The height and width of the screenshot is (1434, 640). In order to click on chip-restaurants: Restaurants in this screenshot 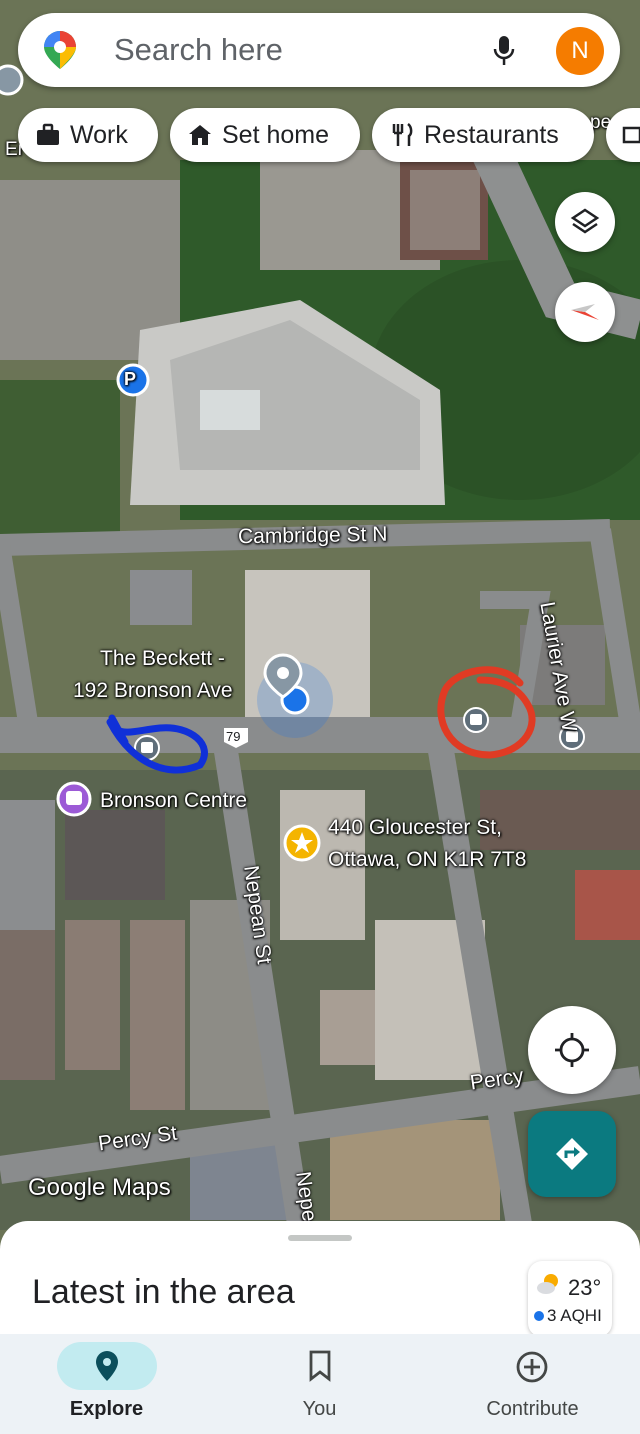, I will do `click(483, 135)`.